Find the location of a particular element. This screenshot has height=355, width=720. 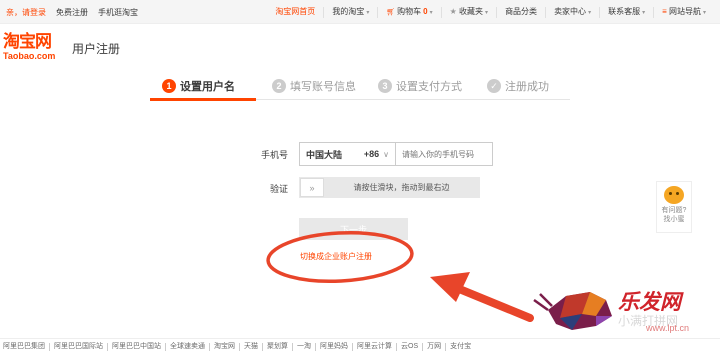

steps-progress-bar is located at coordinates (203, 99).